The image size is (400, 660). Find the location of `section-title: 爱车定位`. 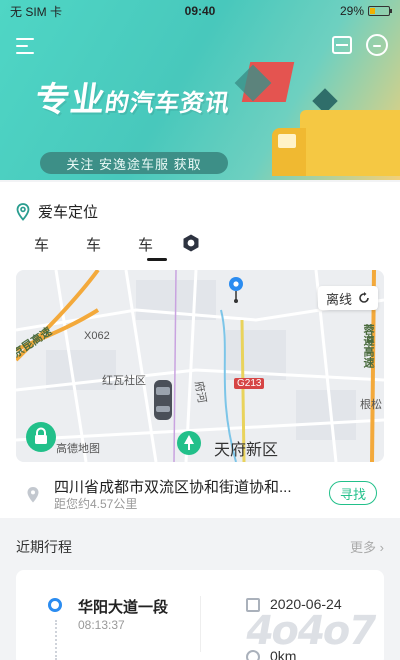

section-title: 爱车定位 is located at coordinates (57, 211).